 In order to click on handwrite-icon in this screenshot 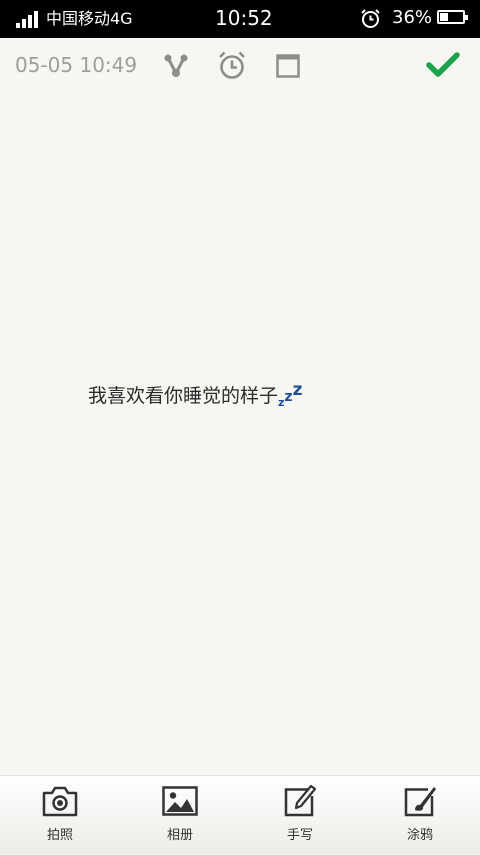, I will do `click(300, 801)`.